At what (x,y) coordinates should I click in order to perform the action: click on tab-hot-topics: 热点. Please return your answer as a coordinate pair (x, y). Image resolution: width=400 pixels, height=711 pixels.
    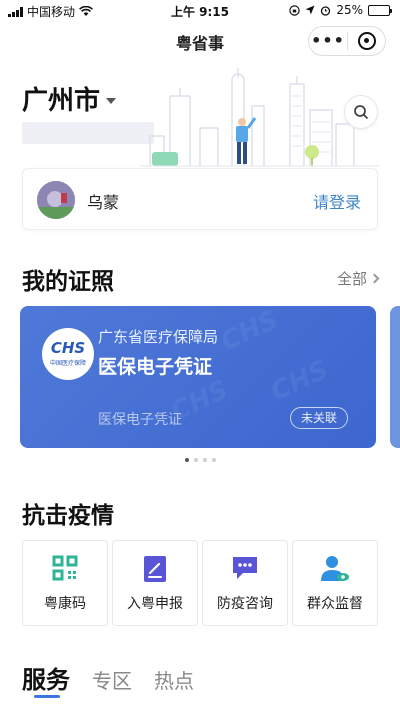
    Looking at the image, I should click on (174, 679).